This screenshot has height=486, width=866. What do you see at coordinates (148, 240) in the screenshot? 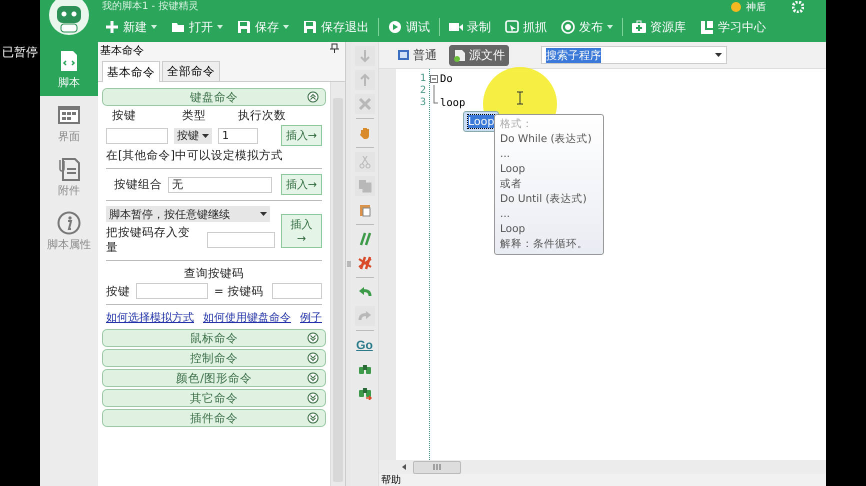
I see `field-label: 把按键码存入变量` at bounding box center [148, 240].